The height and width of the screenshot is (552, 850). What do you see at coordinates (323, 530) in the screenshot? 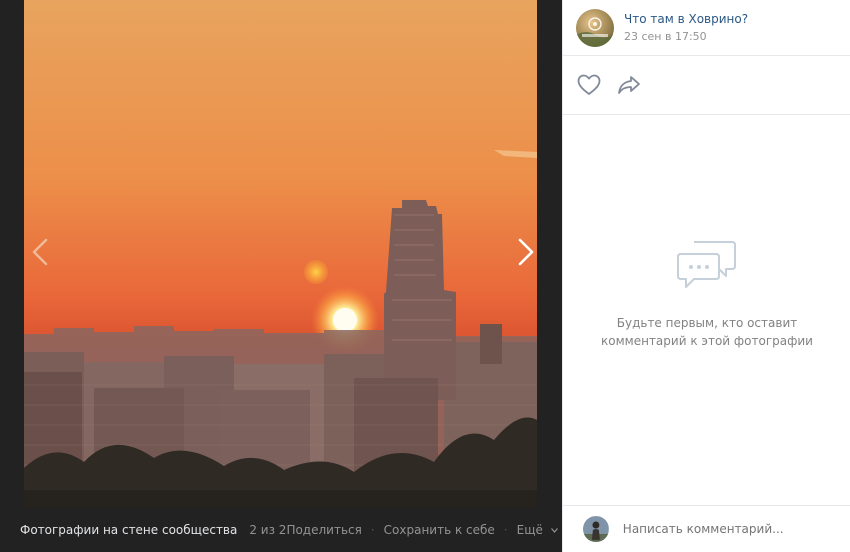
I see `share-link: Поделиться` at bounding box center [323, 530].